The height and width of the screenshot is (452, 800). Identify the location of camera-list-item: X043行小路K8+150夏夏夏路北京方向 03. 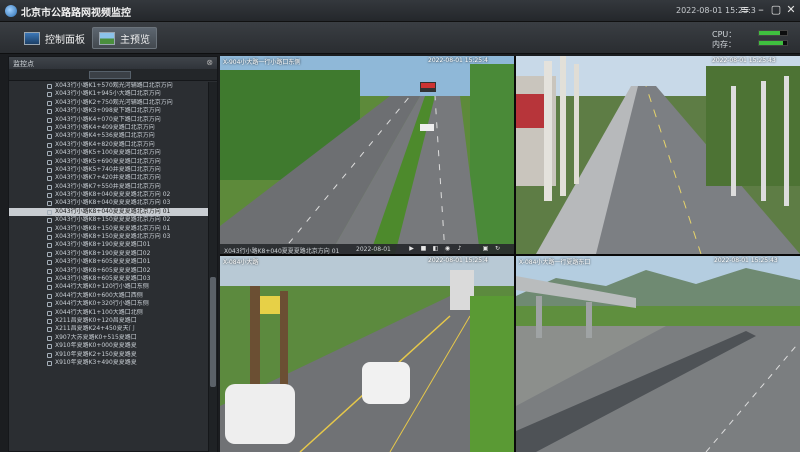
(108, 237).